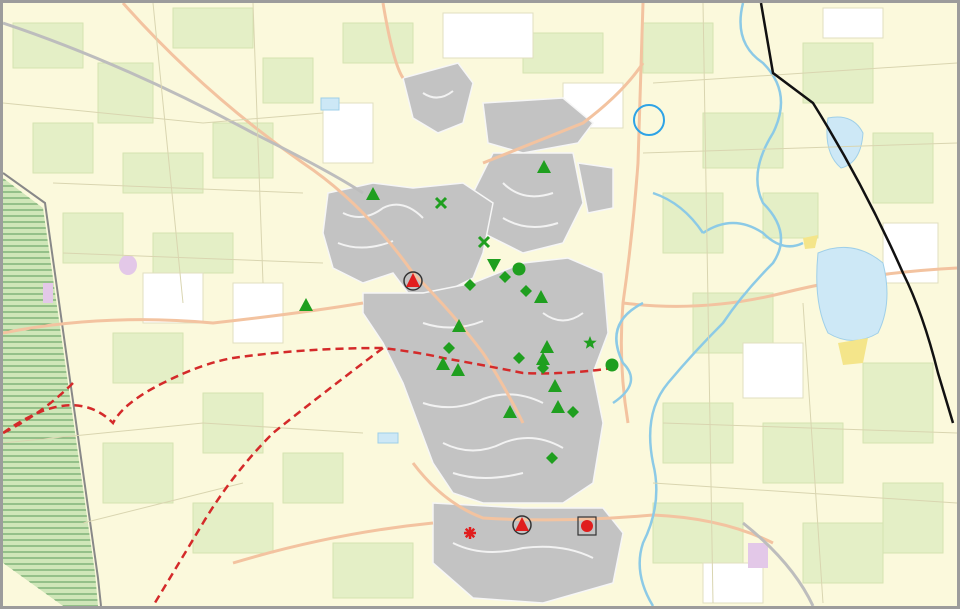  Describe the element at coordinates (470, 533) in the screenshot. I see `asterisk-icon` at that location.